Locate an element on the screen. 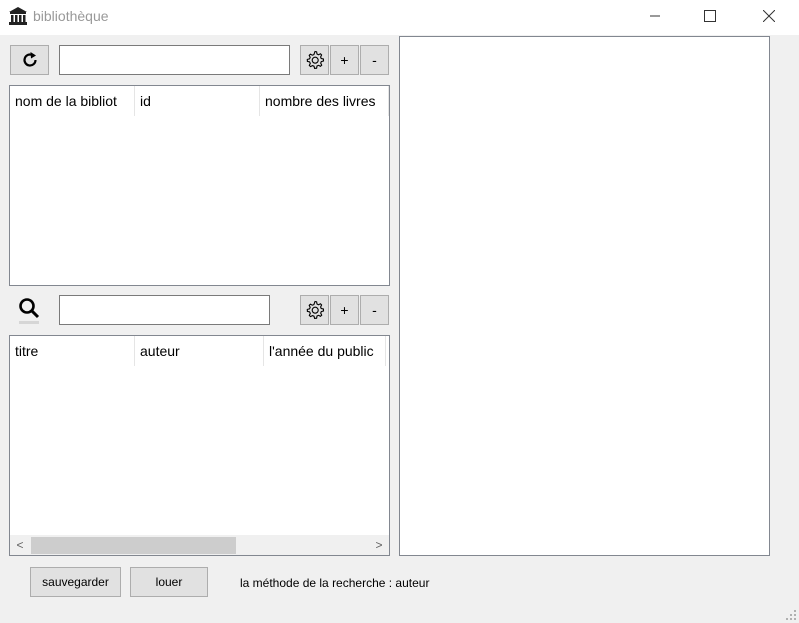 This screenshot has width=799, height=623. search-icon-button is located at coordinates (29, 311).